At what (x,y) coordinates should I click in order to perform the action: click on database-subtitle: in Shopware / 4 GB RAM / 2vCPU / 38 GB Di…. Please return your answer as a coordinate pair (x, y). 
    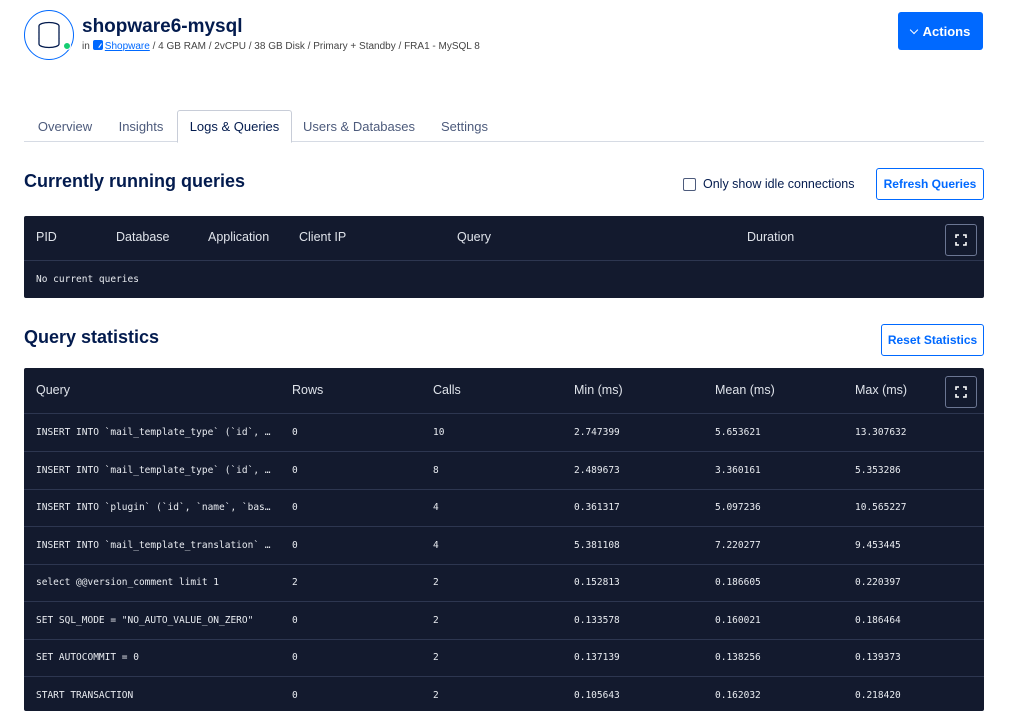
    Looking at the image, I should click on (281, 46).